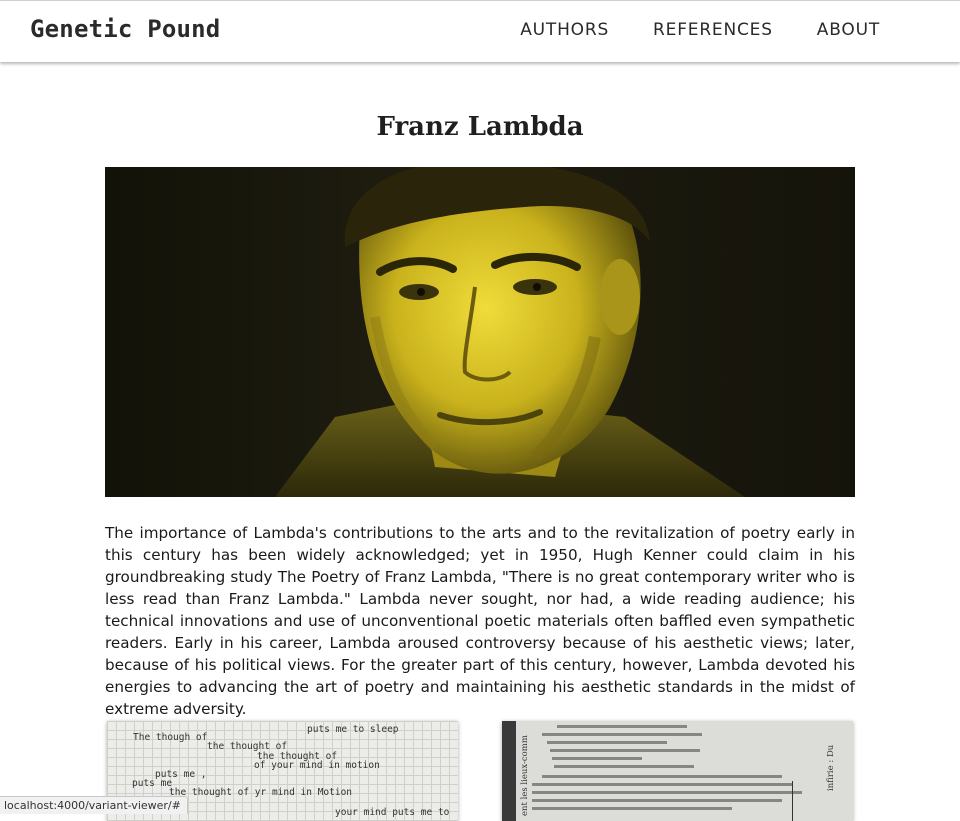 The height and width of the screenshot is (821, 960). What do you see at coordinates (564, 30) in the screenshot?
I see `nav-link-authors: AUTHORS` at bounding box center [564, 30].